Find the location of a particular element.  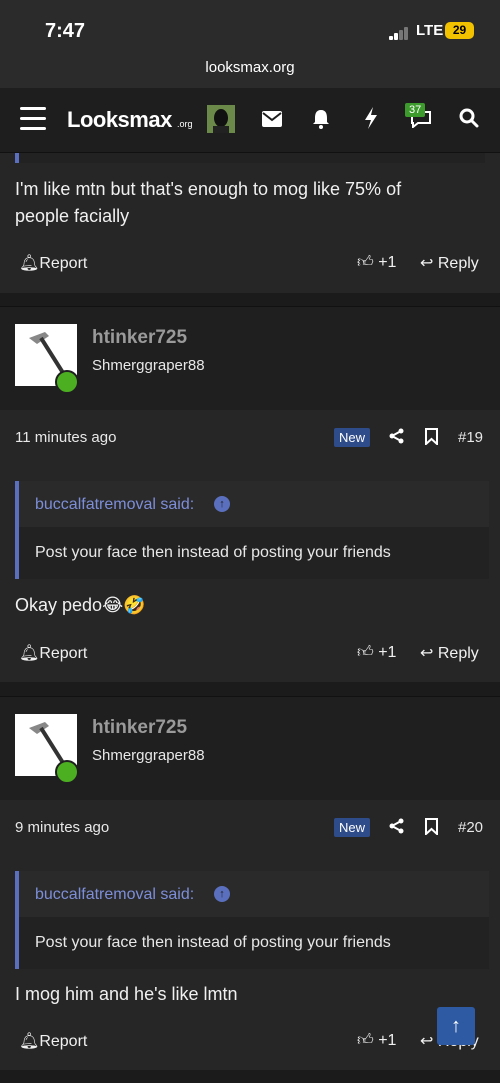

address-bar: looksmax.org is located at coordinates (250, 67).